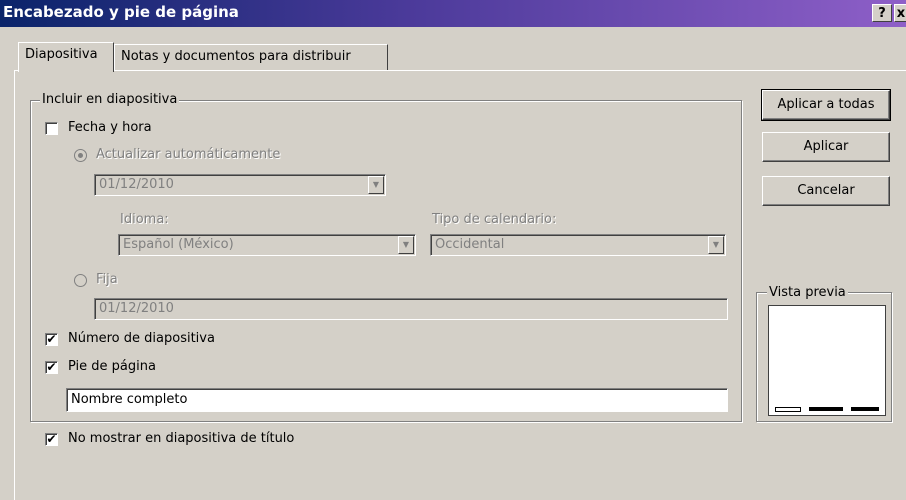 The width and height of the screenshot is (906, 500). I want to click on slide-number-label: Número de diapositiva, so click(141, 338).